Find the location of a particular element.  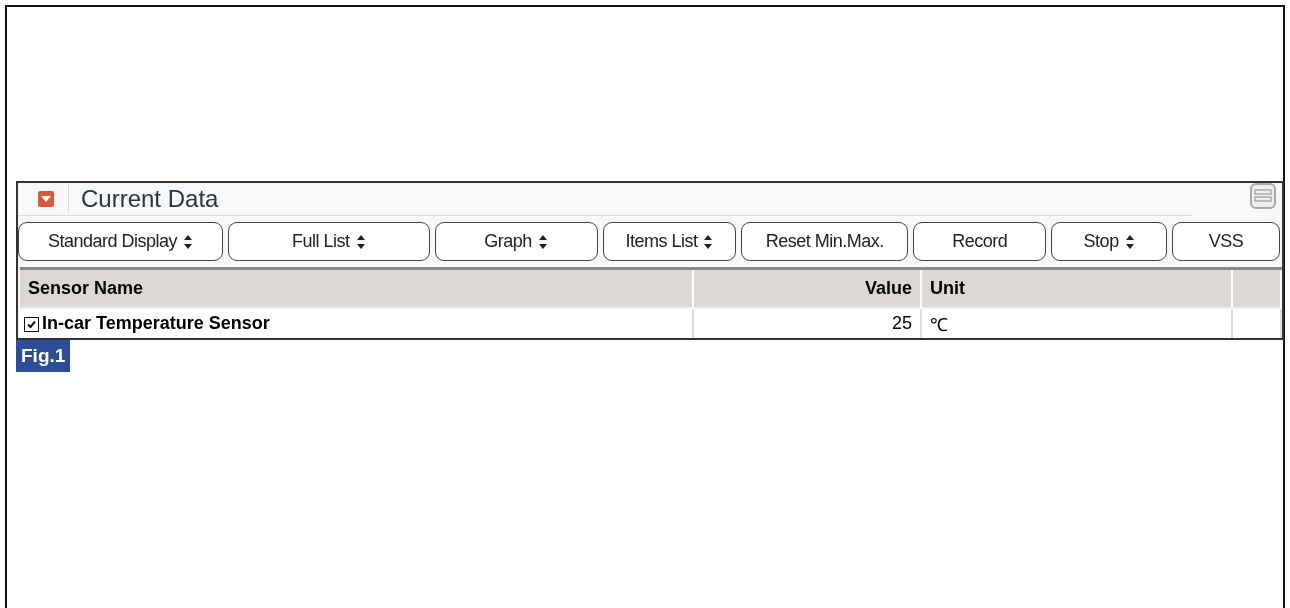

column-header: Sensor Name is located at coordinates (86, 288).